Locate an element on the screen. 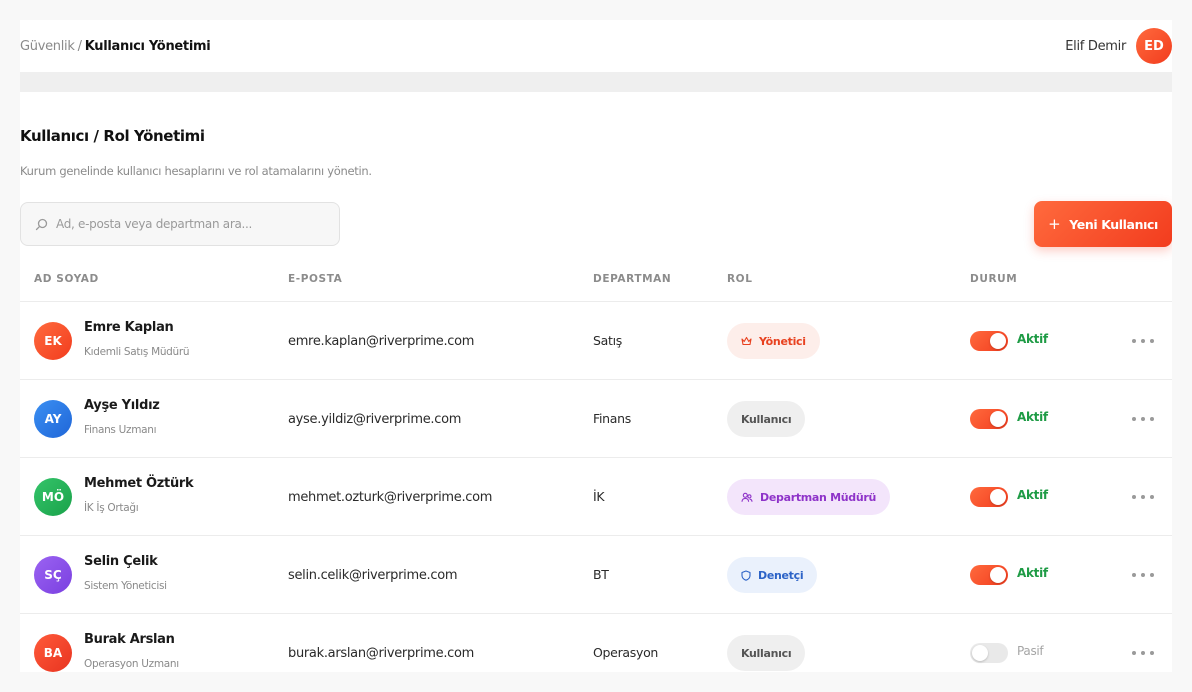 The height and width of the screenshot is (692, 1192). new-user-button: + Yeni Kullanıcı is located at coordinates (1103, 224).